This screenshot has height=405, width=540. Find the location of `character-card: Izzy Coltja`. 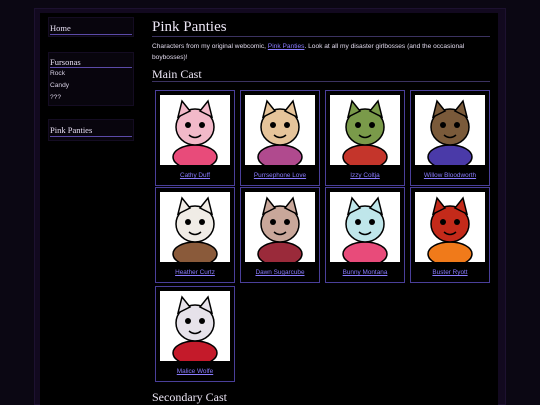

character-card: Izzy Coltja is located at coordinates (365, 138).